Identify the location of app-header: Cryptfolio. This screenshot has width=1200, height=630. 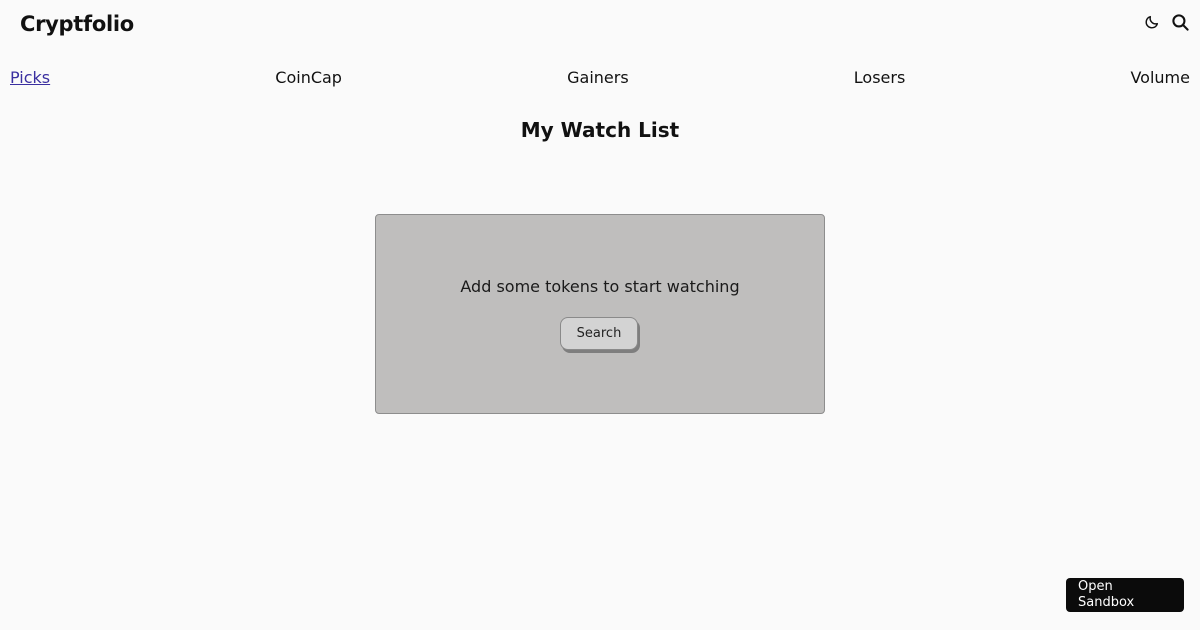
(600, 26).